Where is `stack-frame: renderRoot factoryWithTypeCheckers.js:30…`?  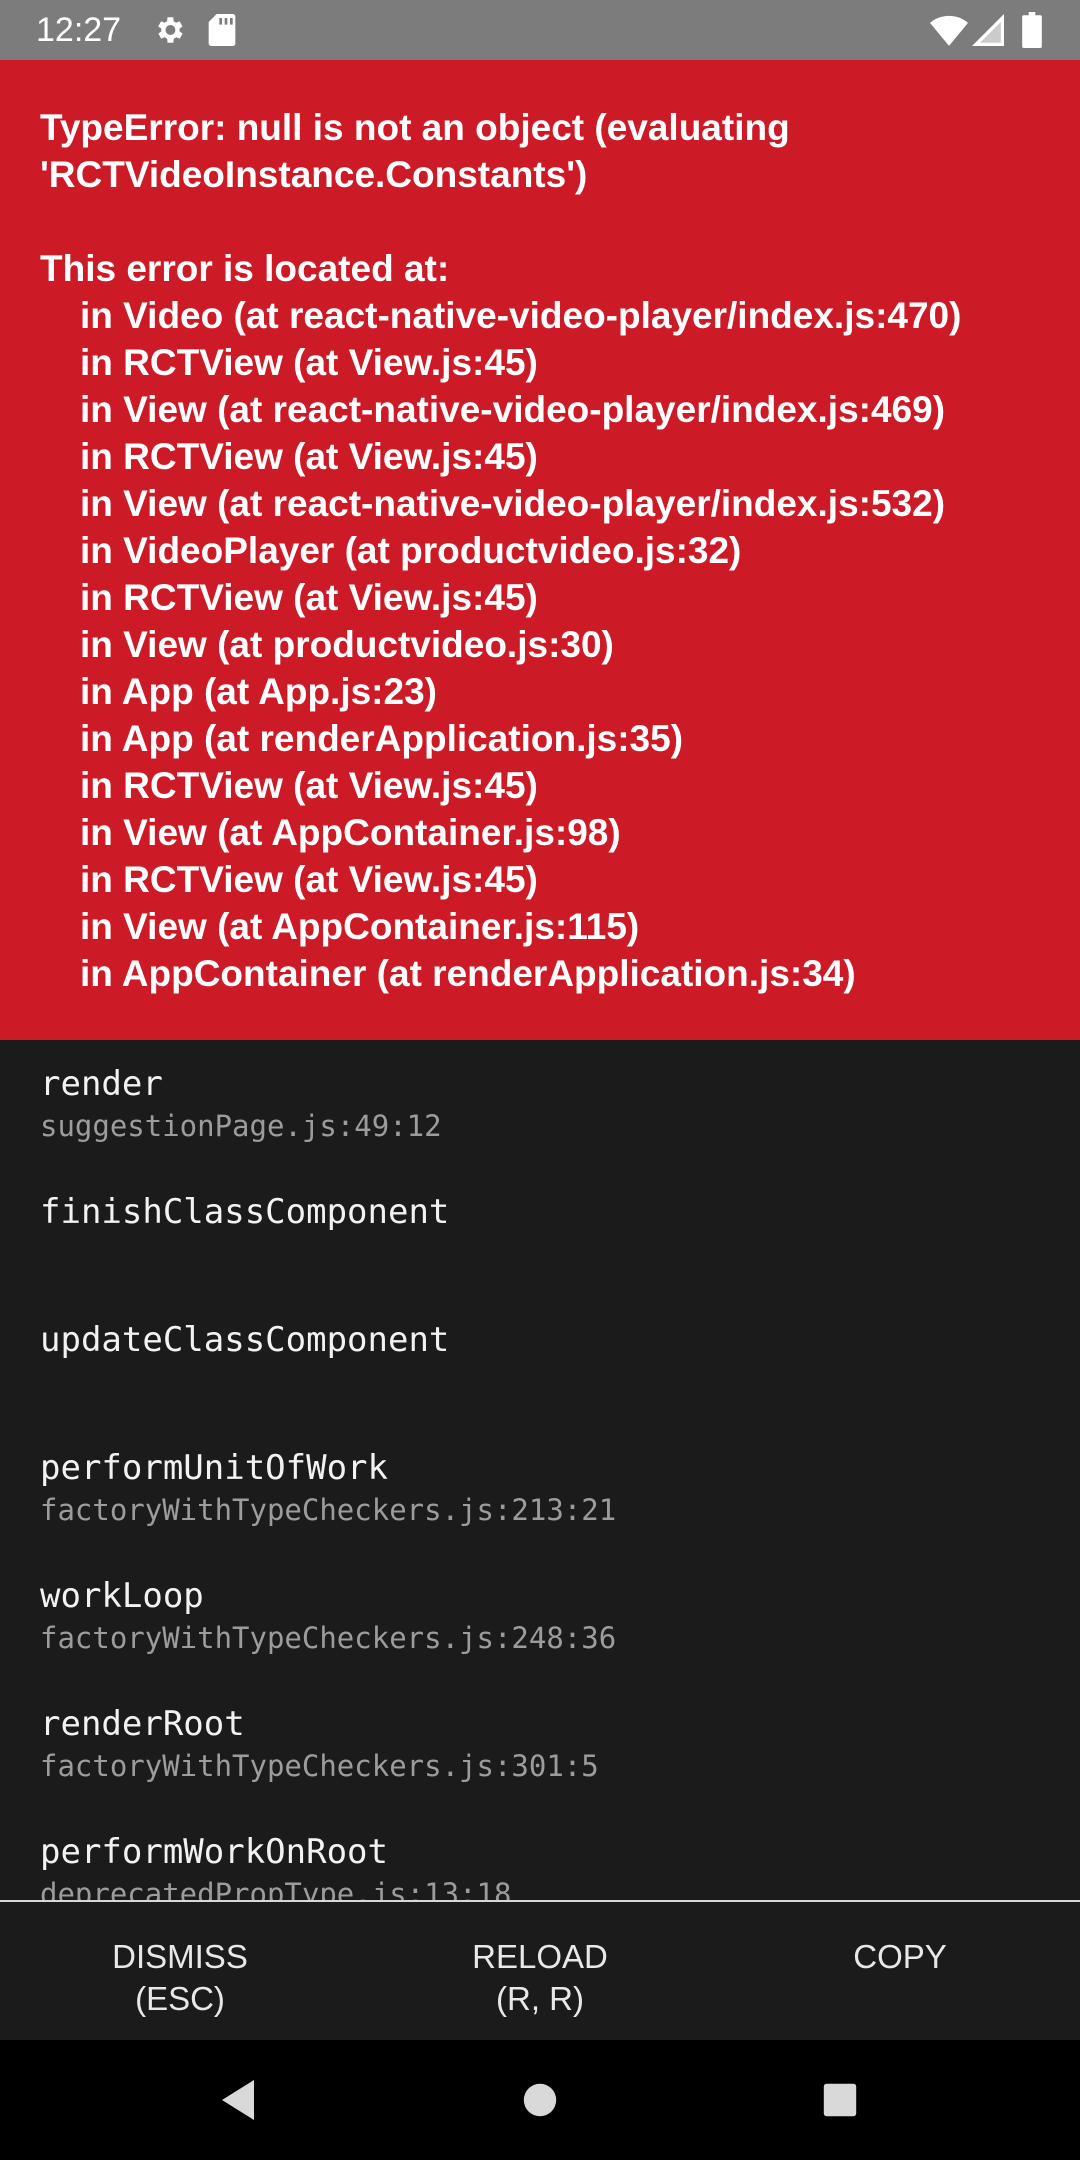
stack-frame: renderRoot factoryWithTypeCheckers.js:30… is located at coordinates (540, 1766).